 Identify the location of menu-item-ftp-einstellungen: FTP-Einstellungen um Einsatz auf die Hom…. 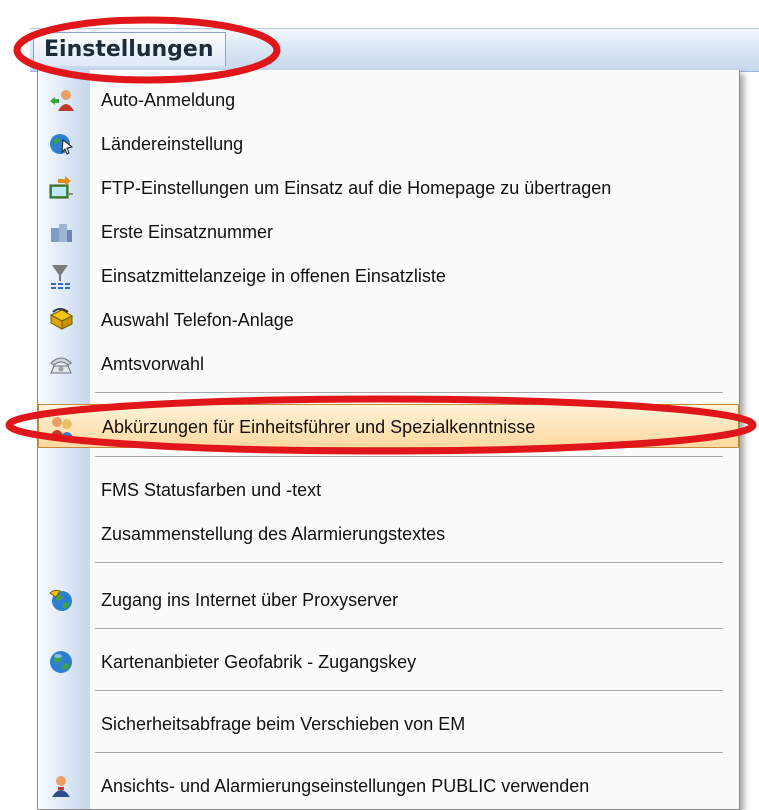
(388, 188).